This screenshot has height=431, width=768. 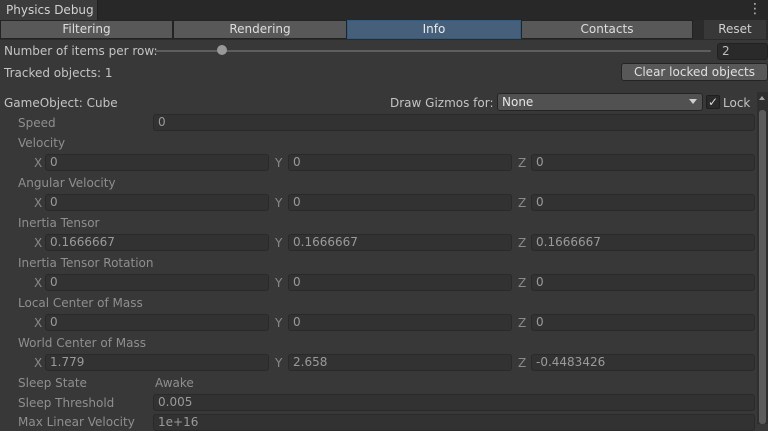 I want to click on more-vertical-icon: ⋮, so click(x=755, y=9).